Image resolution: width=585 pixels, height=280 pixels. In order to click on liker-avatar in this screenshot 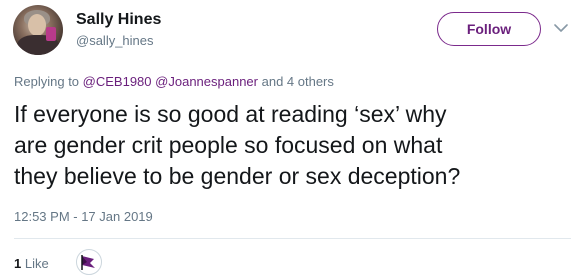, I will do `click(89, 262)`.